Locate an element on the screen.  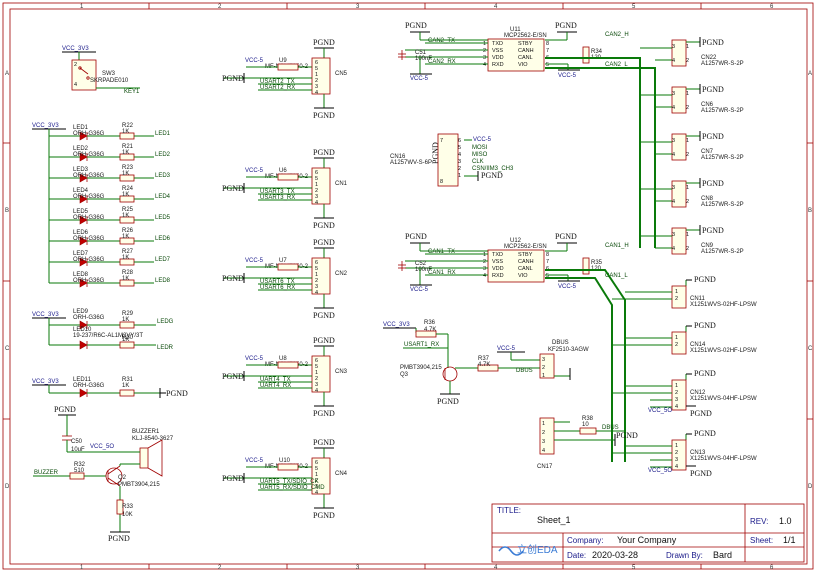
can-ic-pin-num-left: 3 is located at coordinates (484, 58).